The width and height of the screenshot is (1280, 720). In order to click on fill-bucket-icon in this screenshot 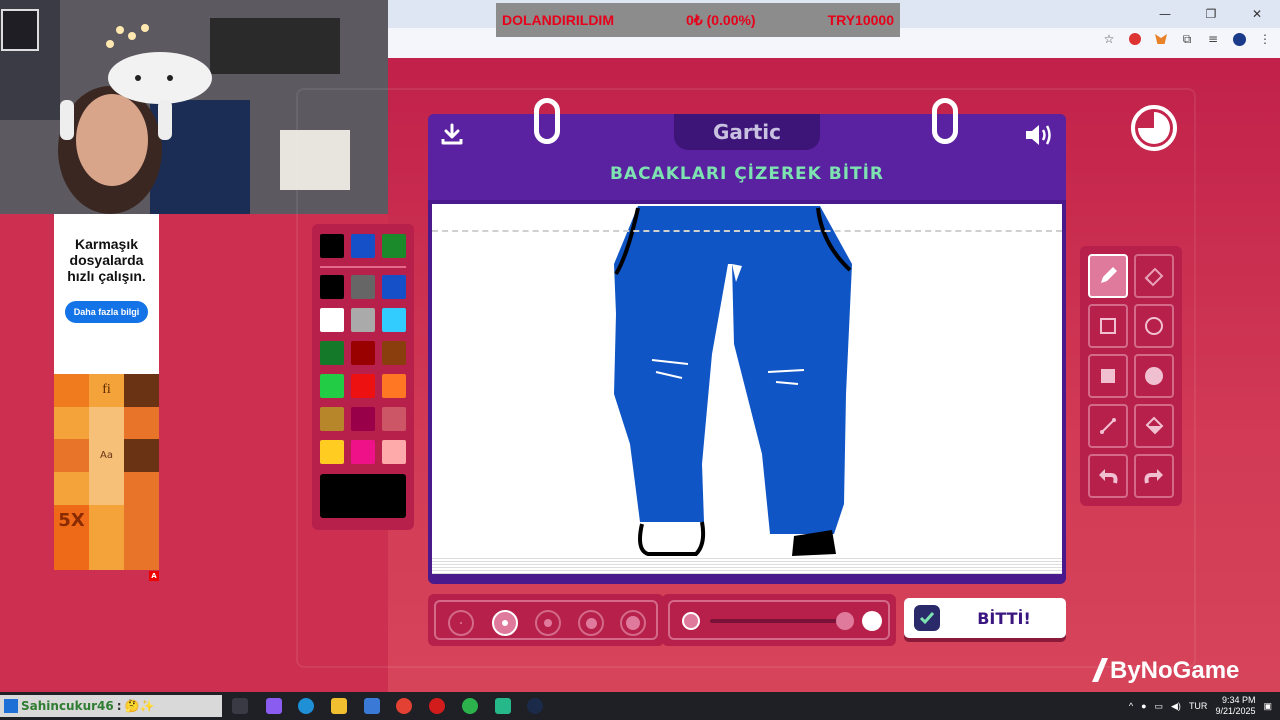, I will do `click(1154, 426)`.